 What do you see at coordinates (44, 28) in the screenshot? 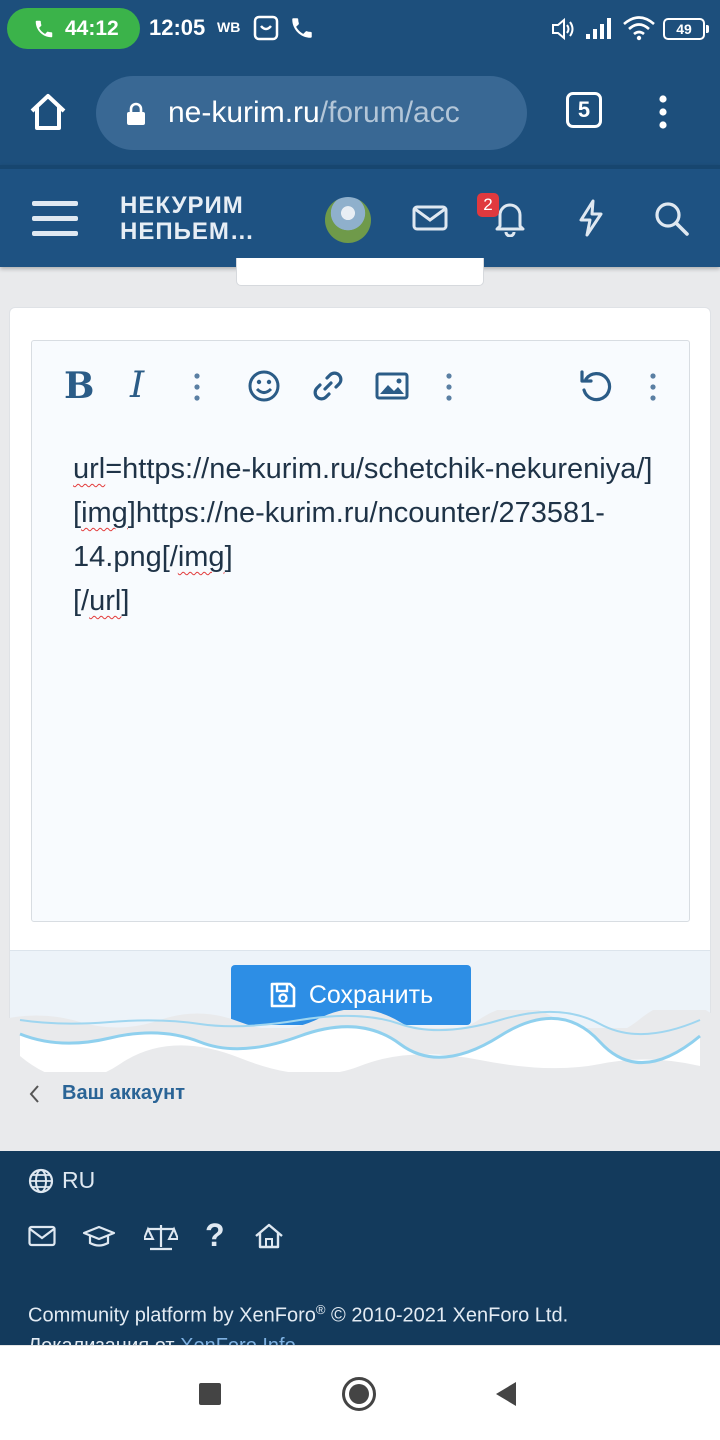
I see `phone-icon` at bounding box center [44, 28].